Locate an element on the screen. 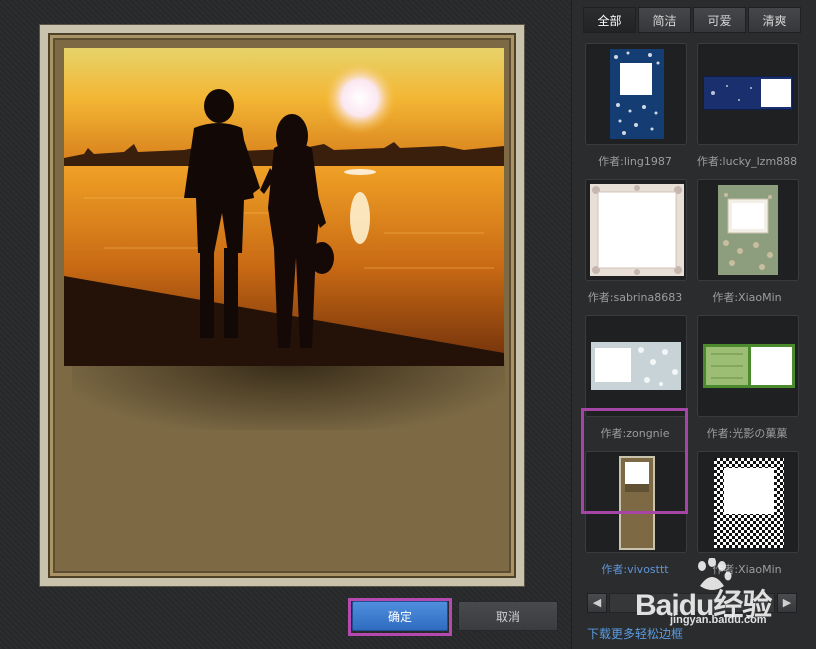  category-tabs: 全部 简洁 可爱 清爽 is located at coordinates (692, 20).